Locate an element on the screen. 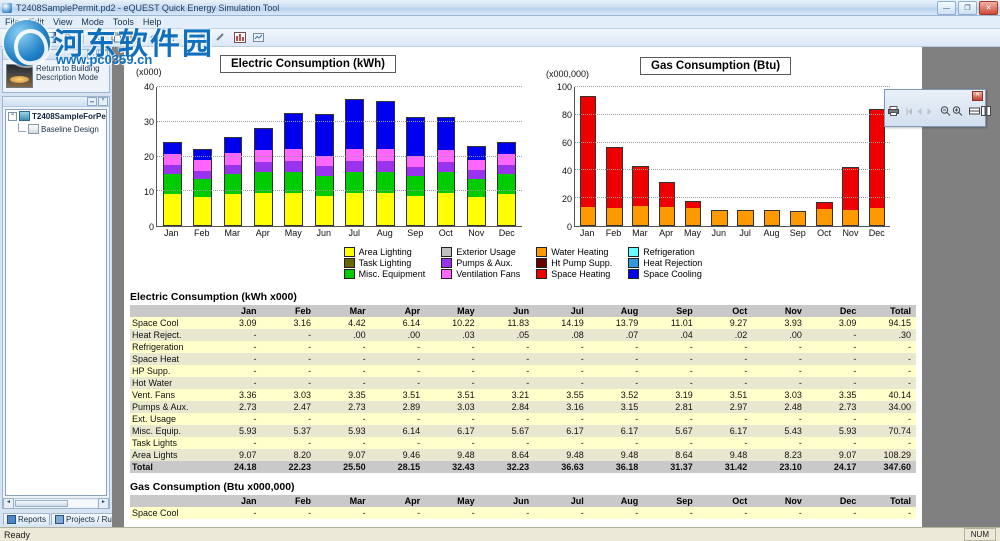 The height and width of the screenshot is (541, 1000). tree-horizontal-scrollbar: ◄ ► is located at coordinates (56, 503).